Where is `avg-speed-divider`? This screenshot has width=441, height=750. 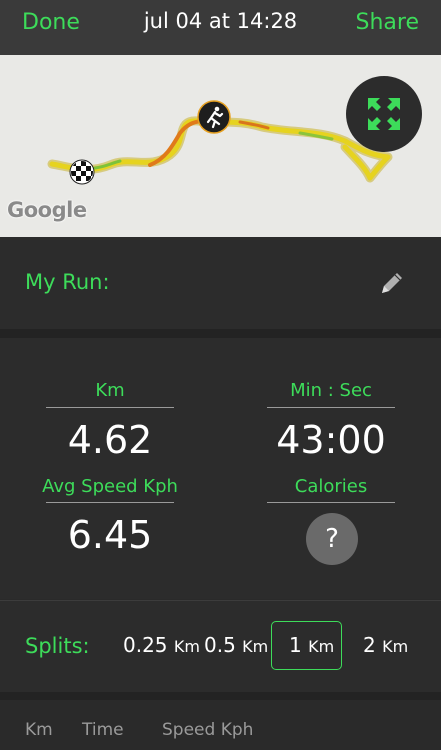
avg-speed-divider is located at coordinates (110, 502).